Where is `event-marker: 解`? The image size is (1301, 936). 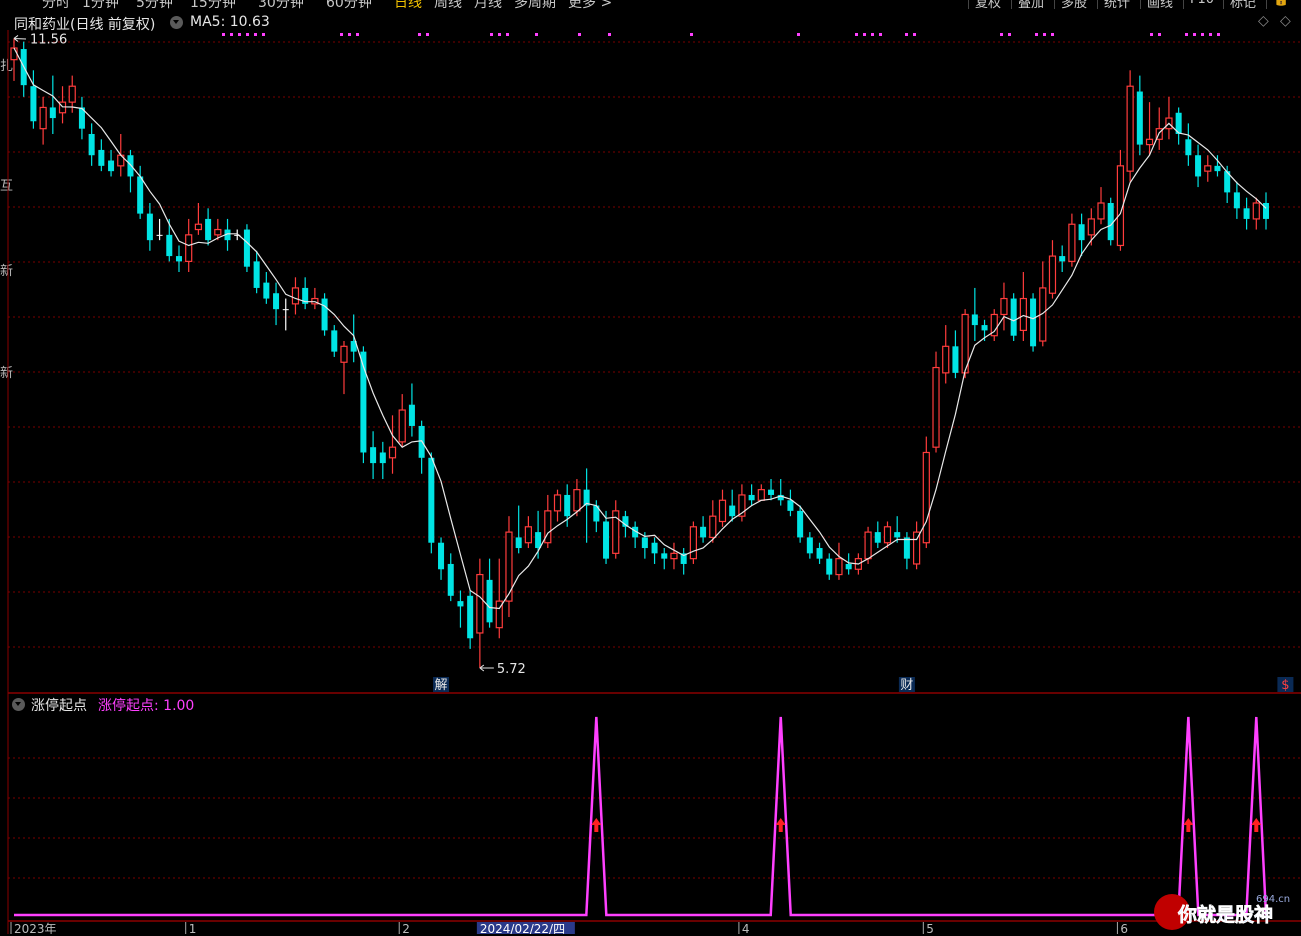
event-marker: 解 is located at coordinates (441, 685).